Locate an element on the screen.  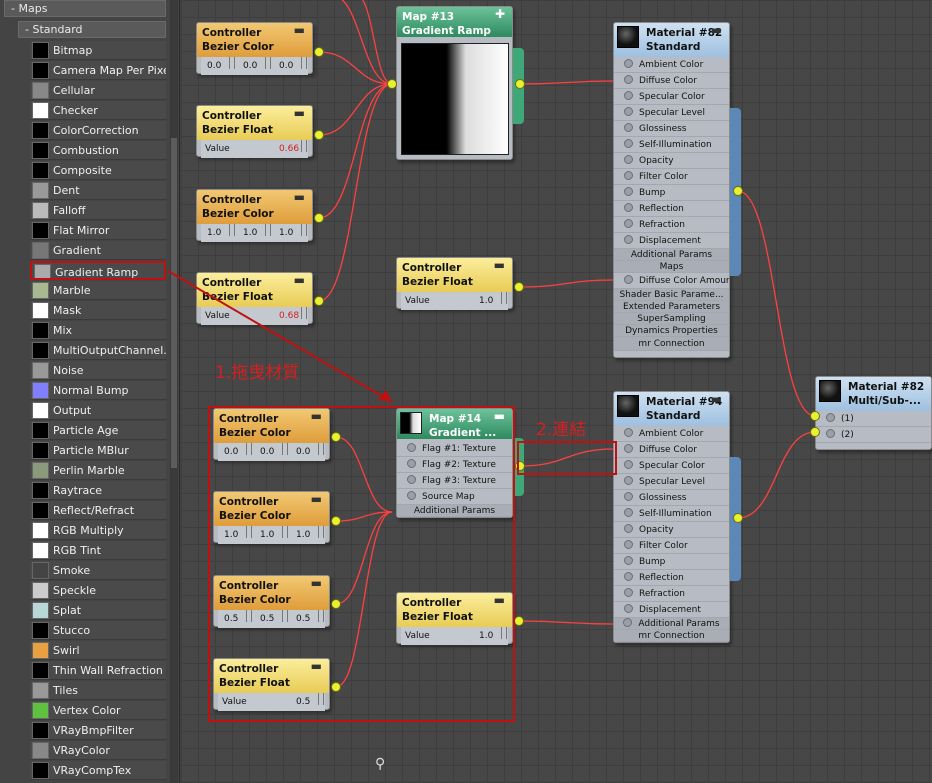
float-value-row: Value 1.0 is located at coordinates (454, 301).